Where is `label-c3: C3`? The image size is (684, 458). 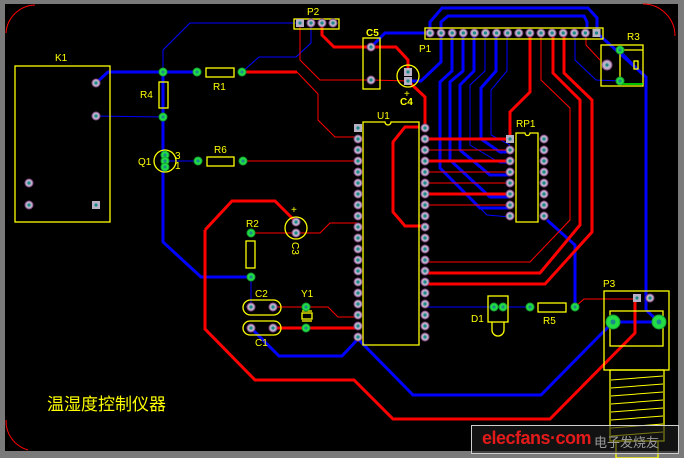 label-c3: C3 is located at coordinates (294, 248).